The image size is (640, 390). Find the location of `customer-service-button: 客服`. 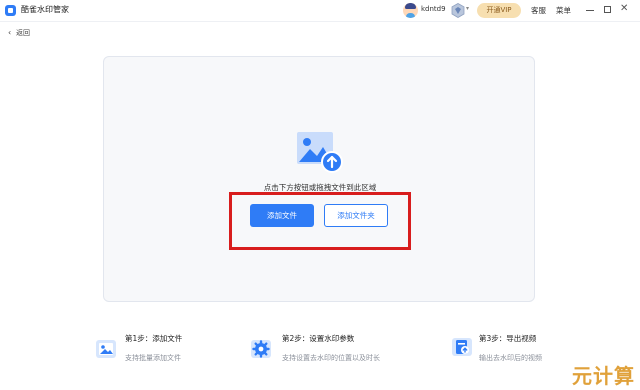

customer-service-button: 客服 is located at coordinates (538, 10).